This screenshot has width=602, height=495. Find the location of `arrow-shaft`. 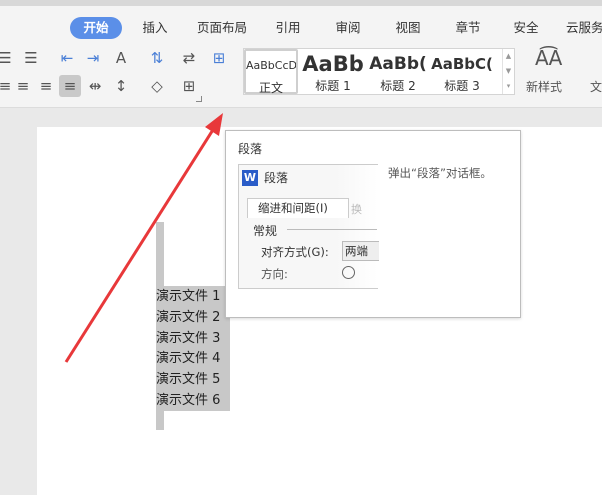

arrow-shaft is located at coordinates (141, 243).